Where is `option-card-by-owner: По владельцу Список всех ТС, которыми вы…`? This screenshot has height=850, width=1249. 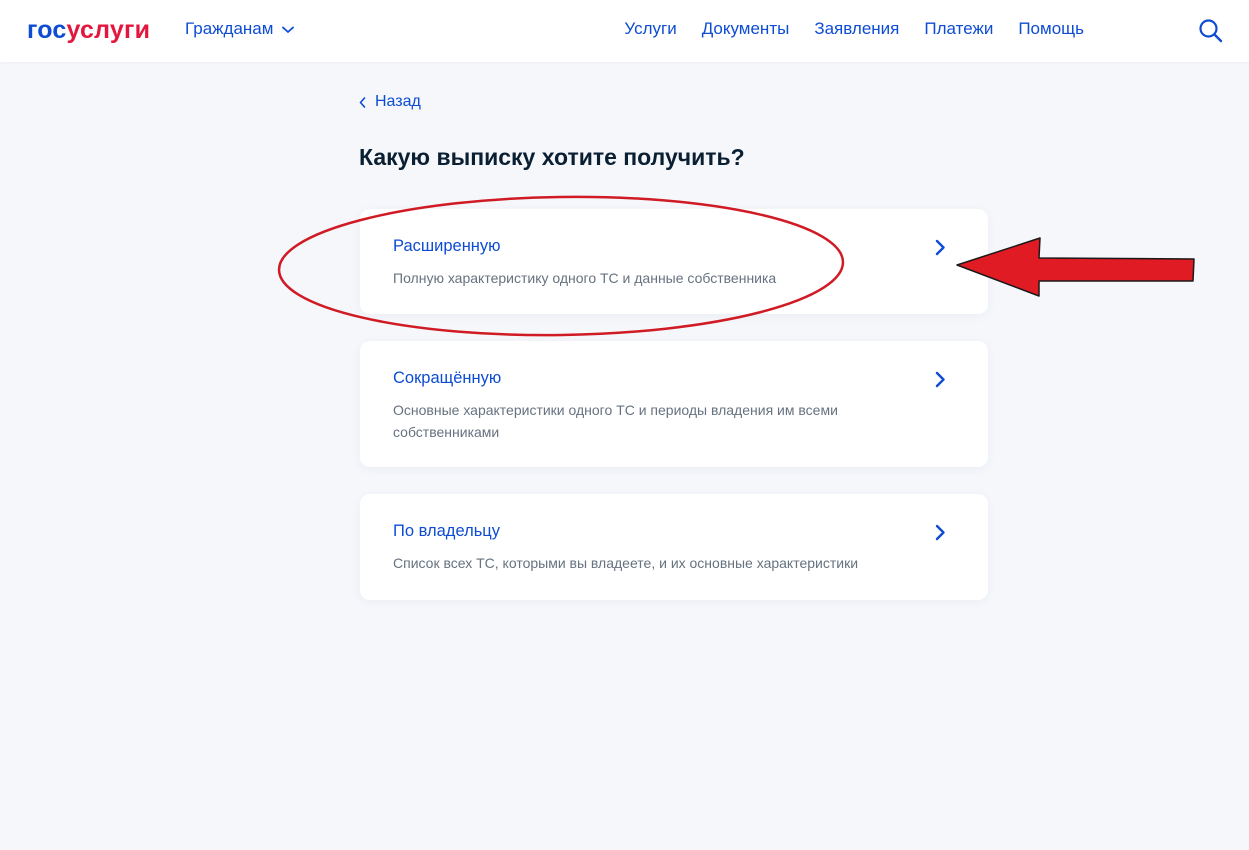
option-card-by-owner: По владельцу Список всех ТС, которыми вы… is located at coordinates (674, 547).